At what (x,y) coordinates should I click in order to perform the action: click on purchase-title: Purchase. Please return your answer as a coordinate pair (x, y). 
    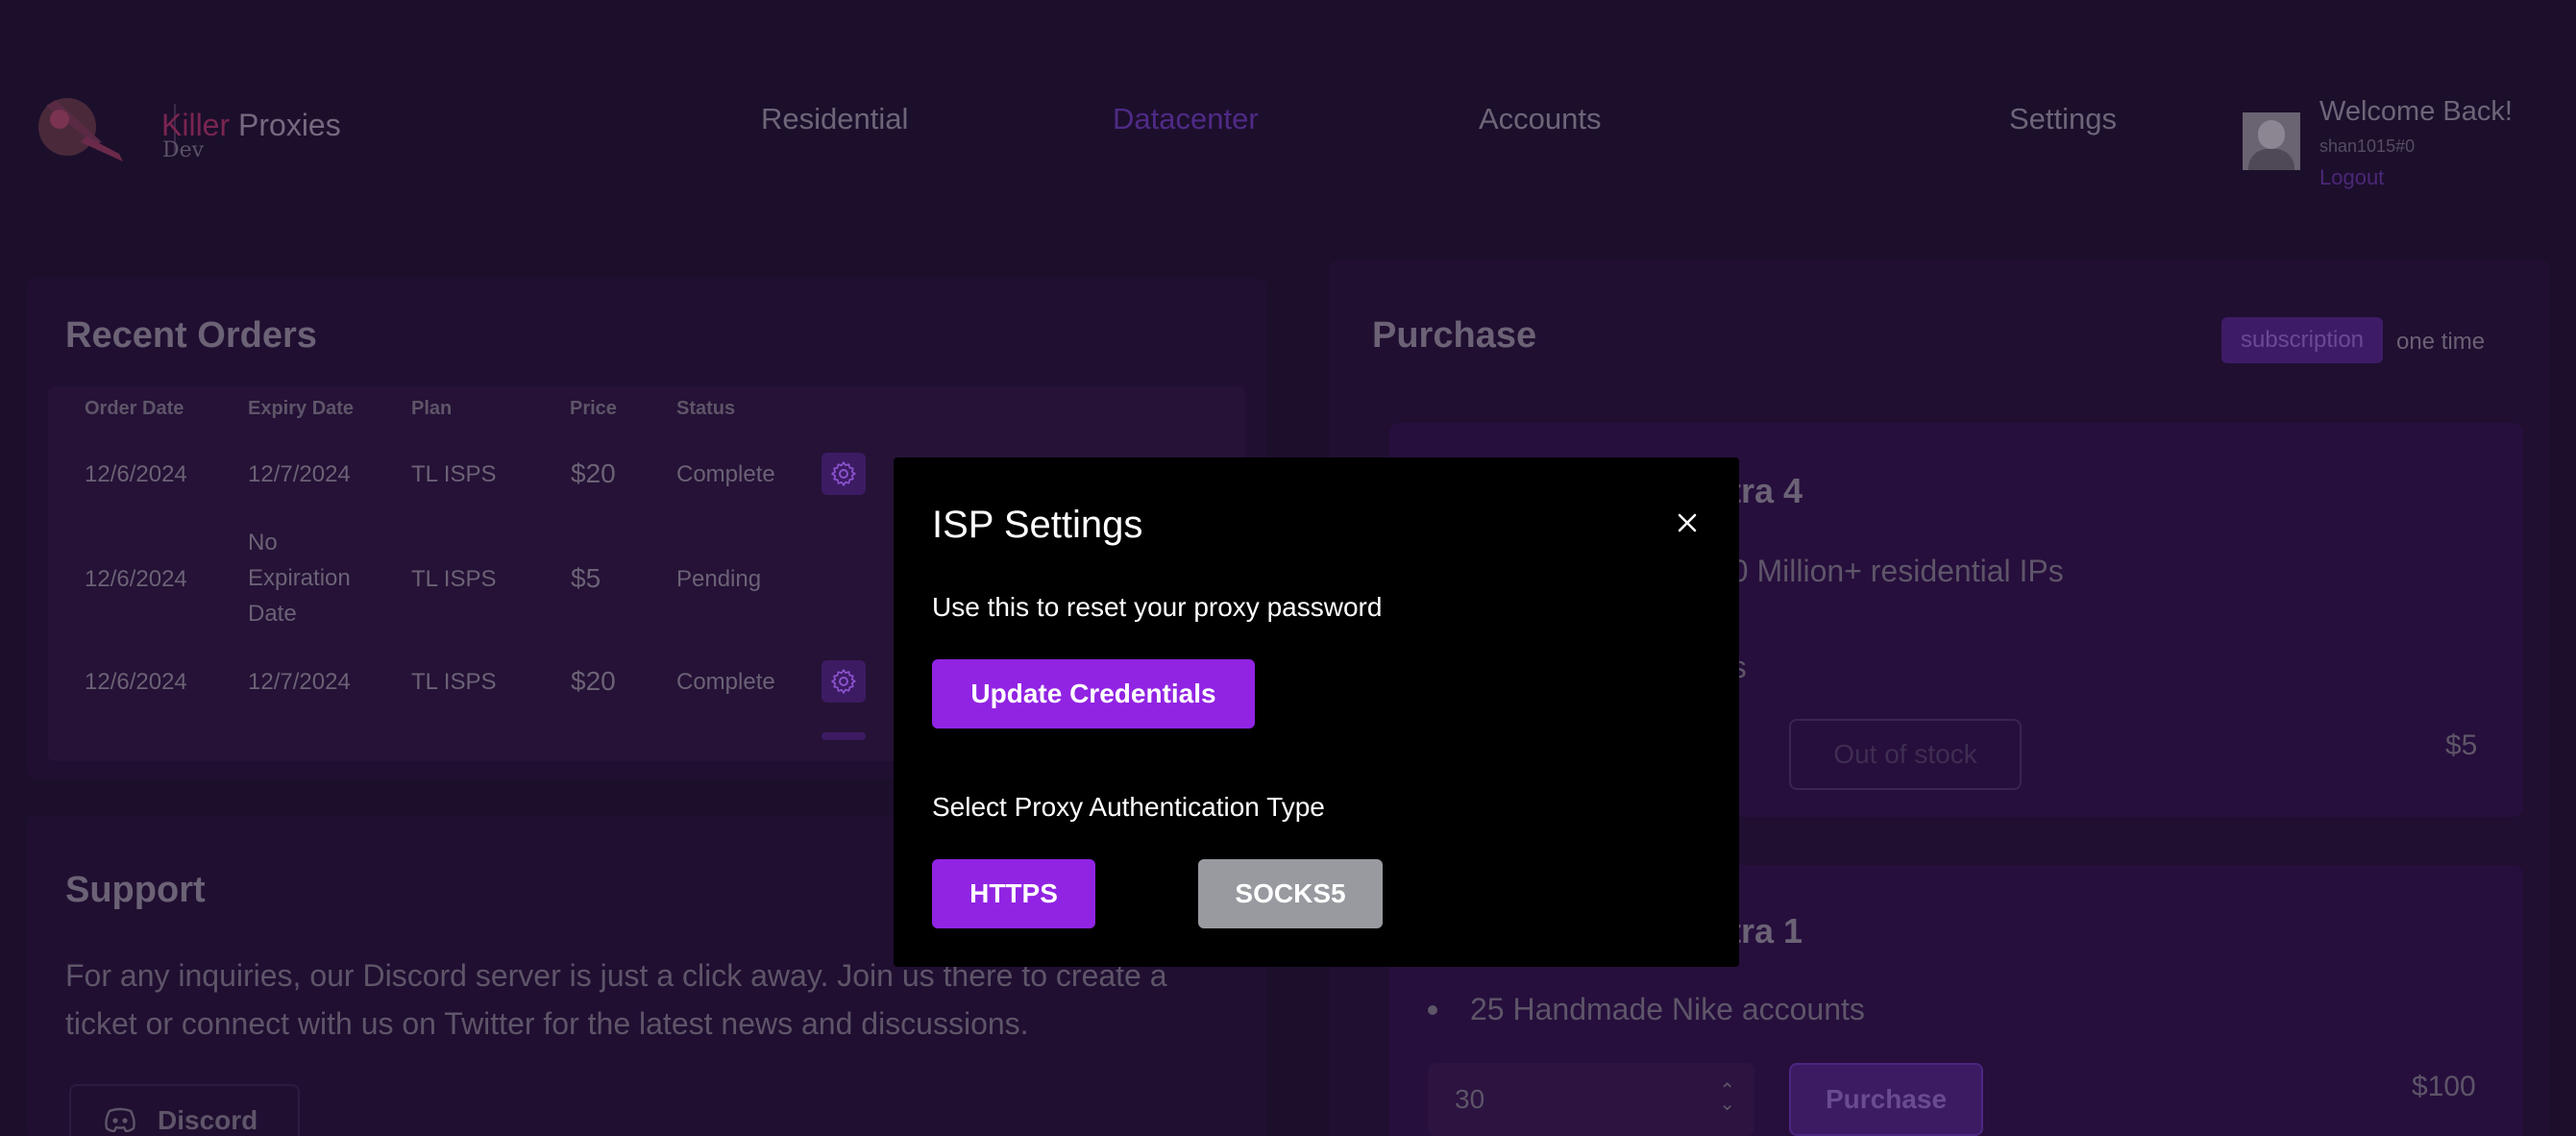
    Looking at the image, I should click on (1454, 335).